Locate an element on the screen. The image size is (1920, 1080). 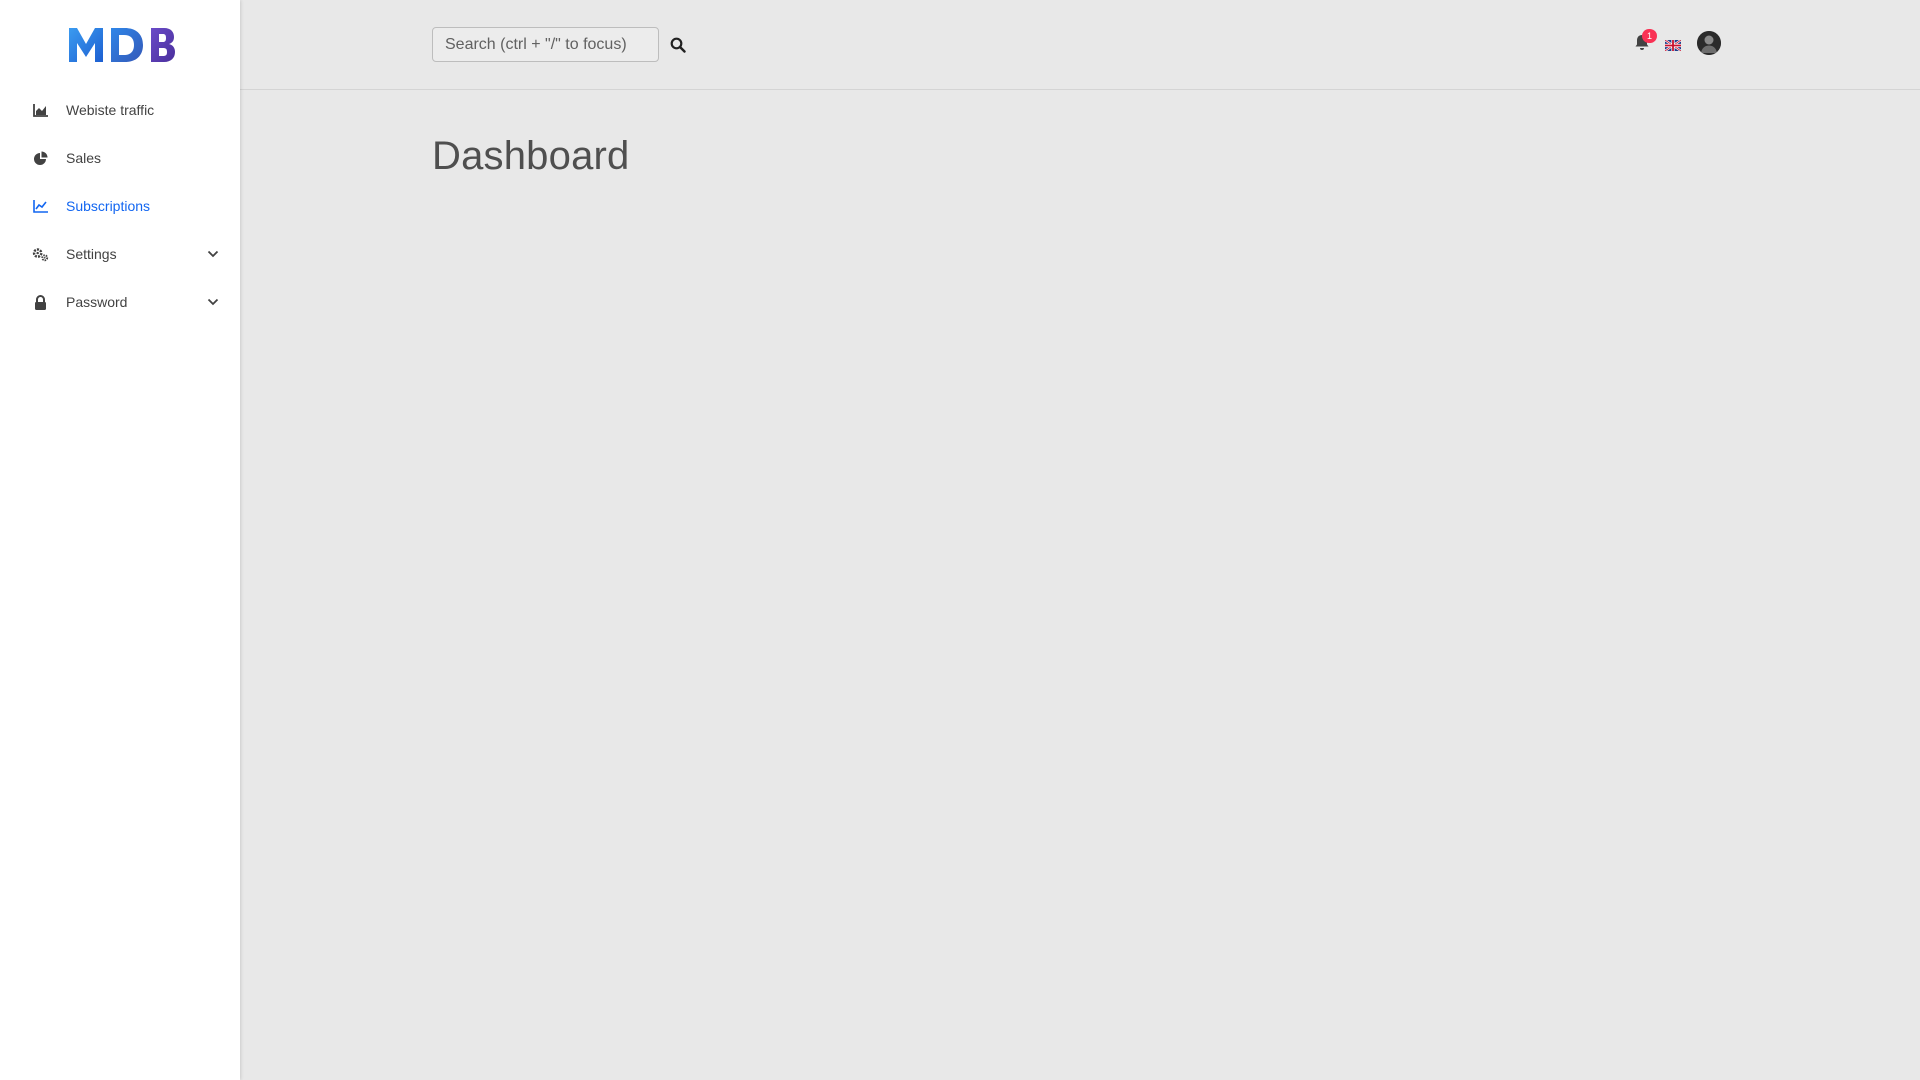
search-icon is located at coordinates (678, 45).